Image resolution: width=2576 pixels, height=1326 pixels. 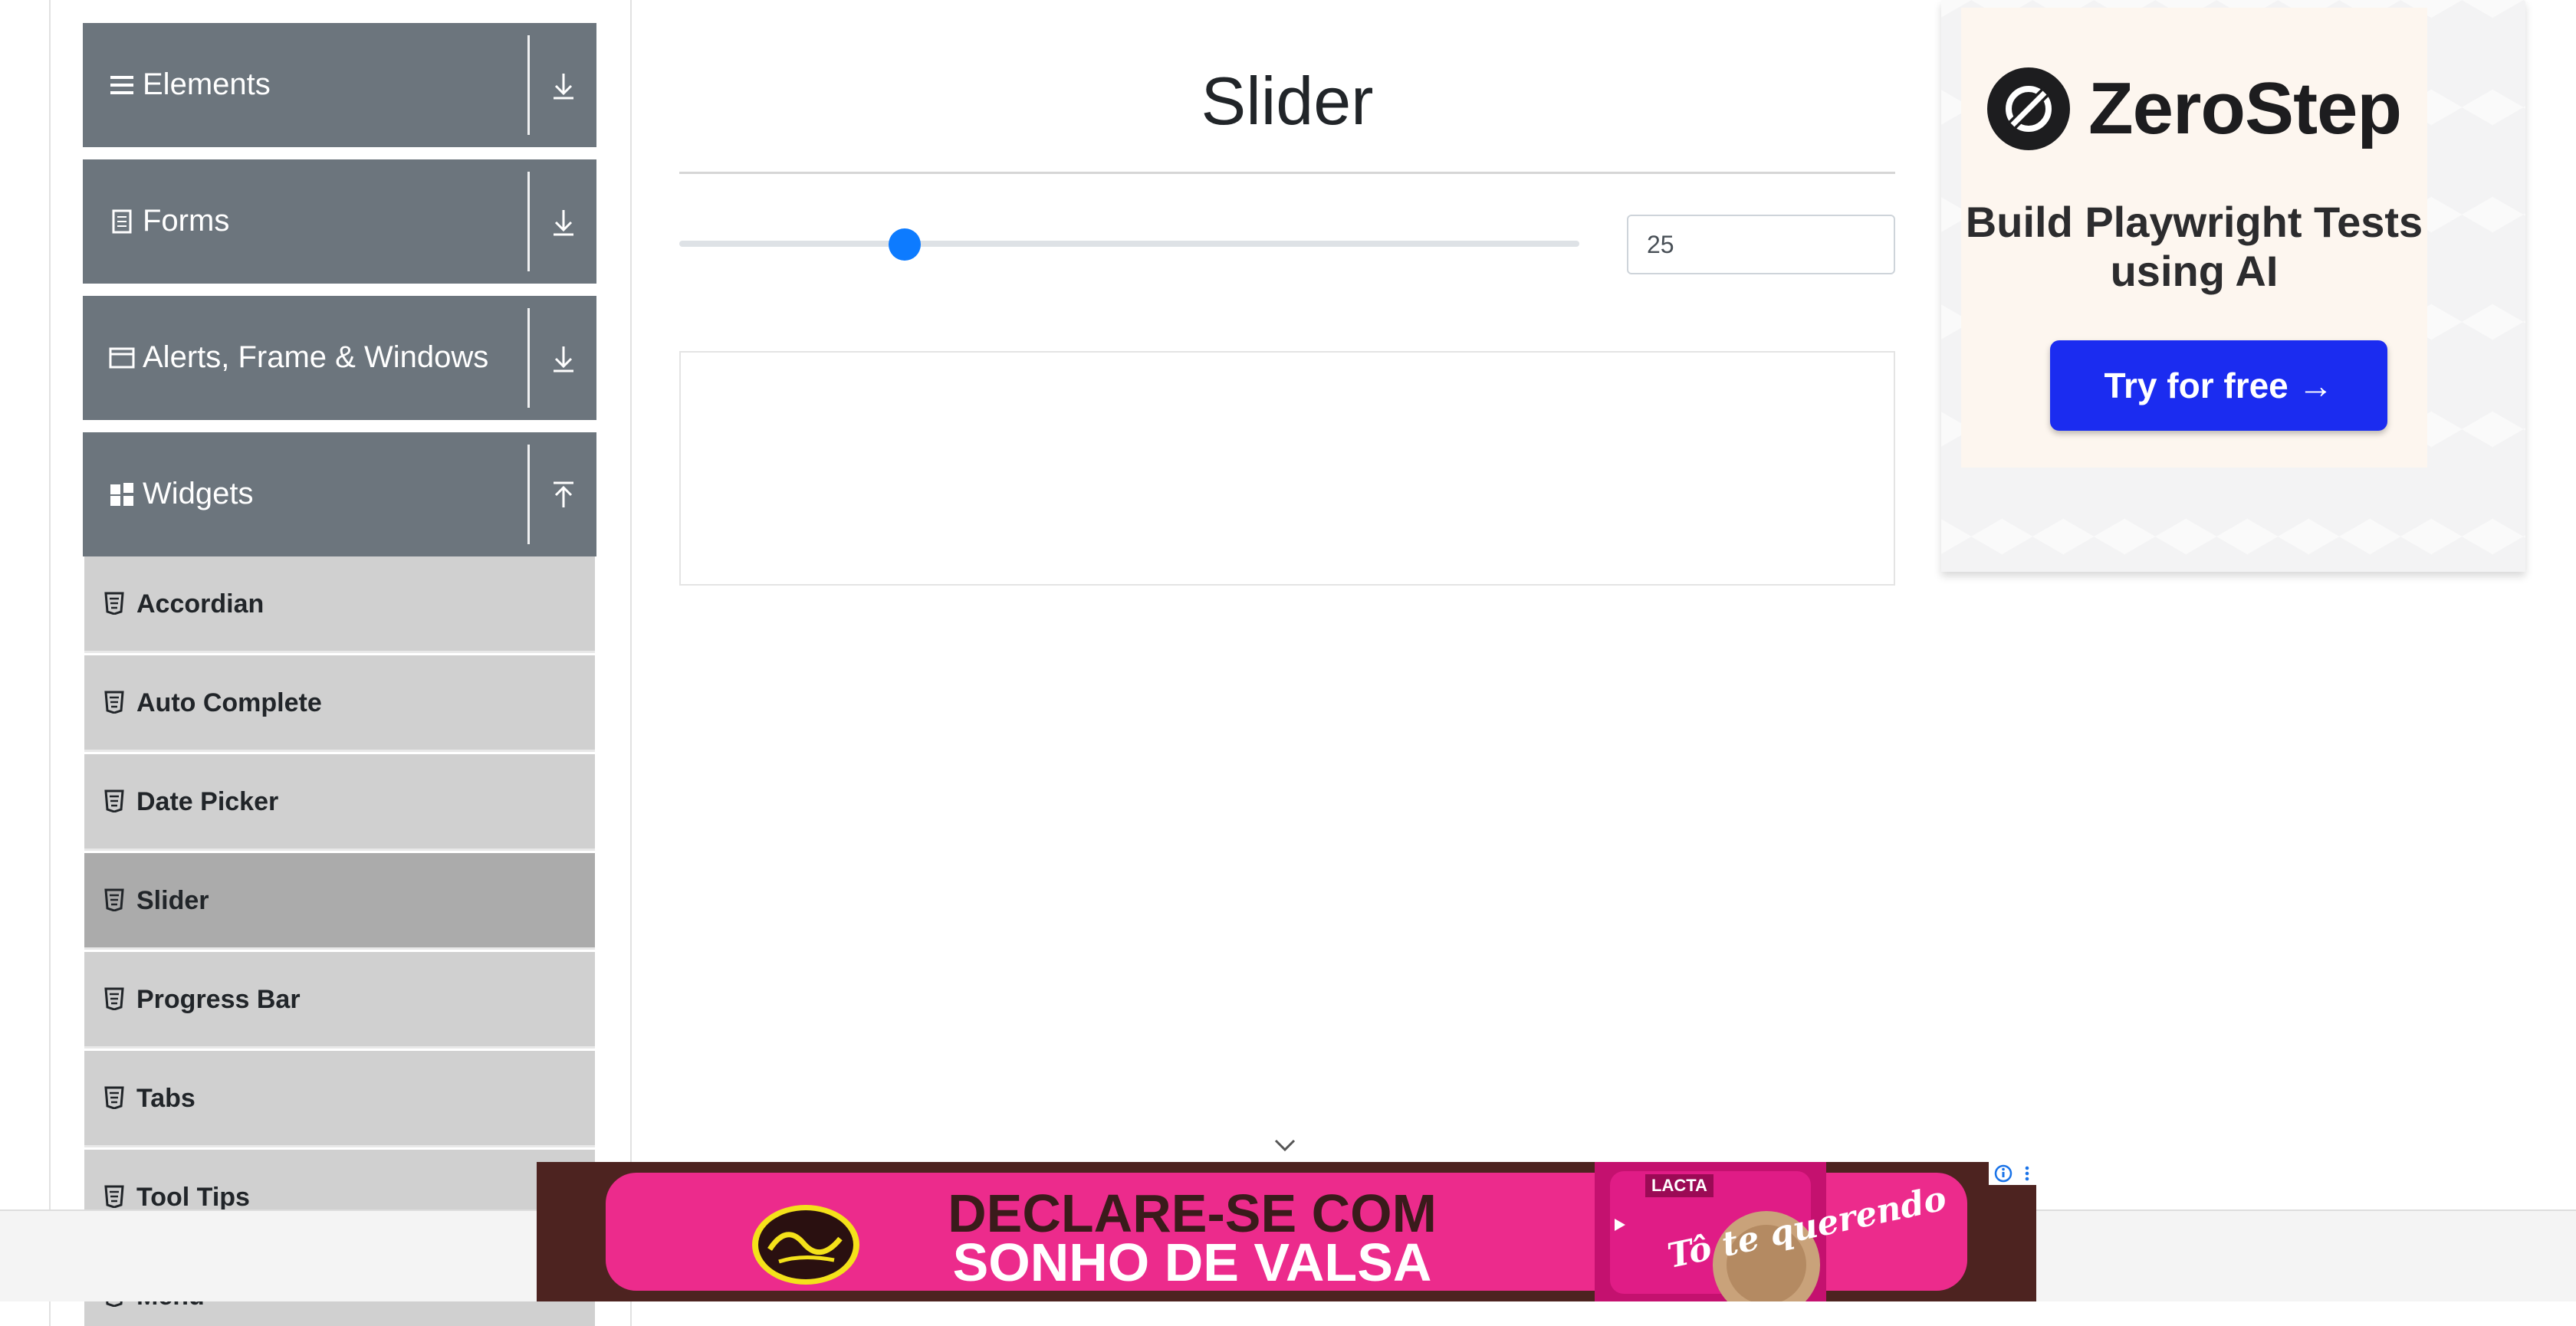 What do you see at coordinates (229, 702) in the screenshot?
I see `sidebar-item-label: Auto Complete` at bounding box center [229, 702].